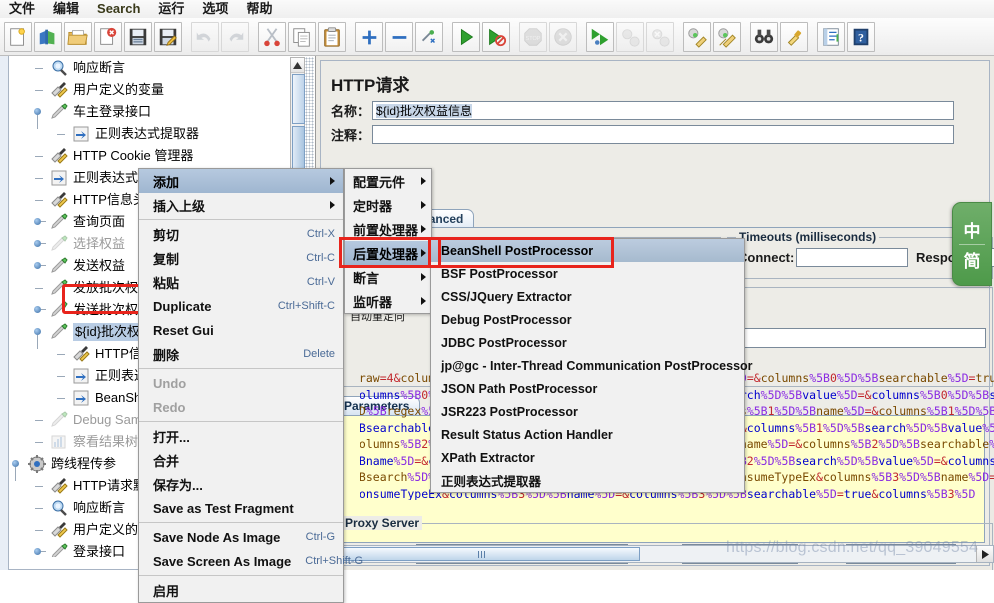  Describe the element at coordinates (852, 257) in the screenshot. I see `connect-timeout-input` at that location.